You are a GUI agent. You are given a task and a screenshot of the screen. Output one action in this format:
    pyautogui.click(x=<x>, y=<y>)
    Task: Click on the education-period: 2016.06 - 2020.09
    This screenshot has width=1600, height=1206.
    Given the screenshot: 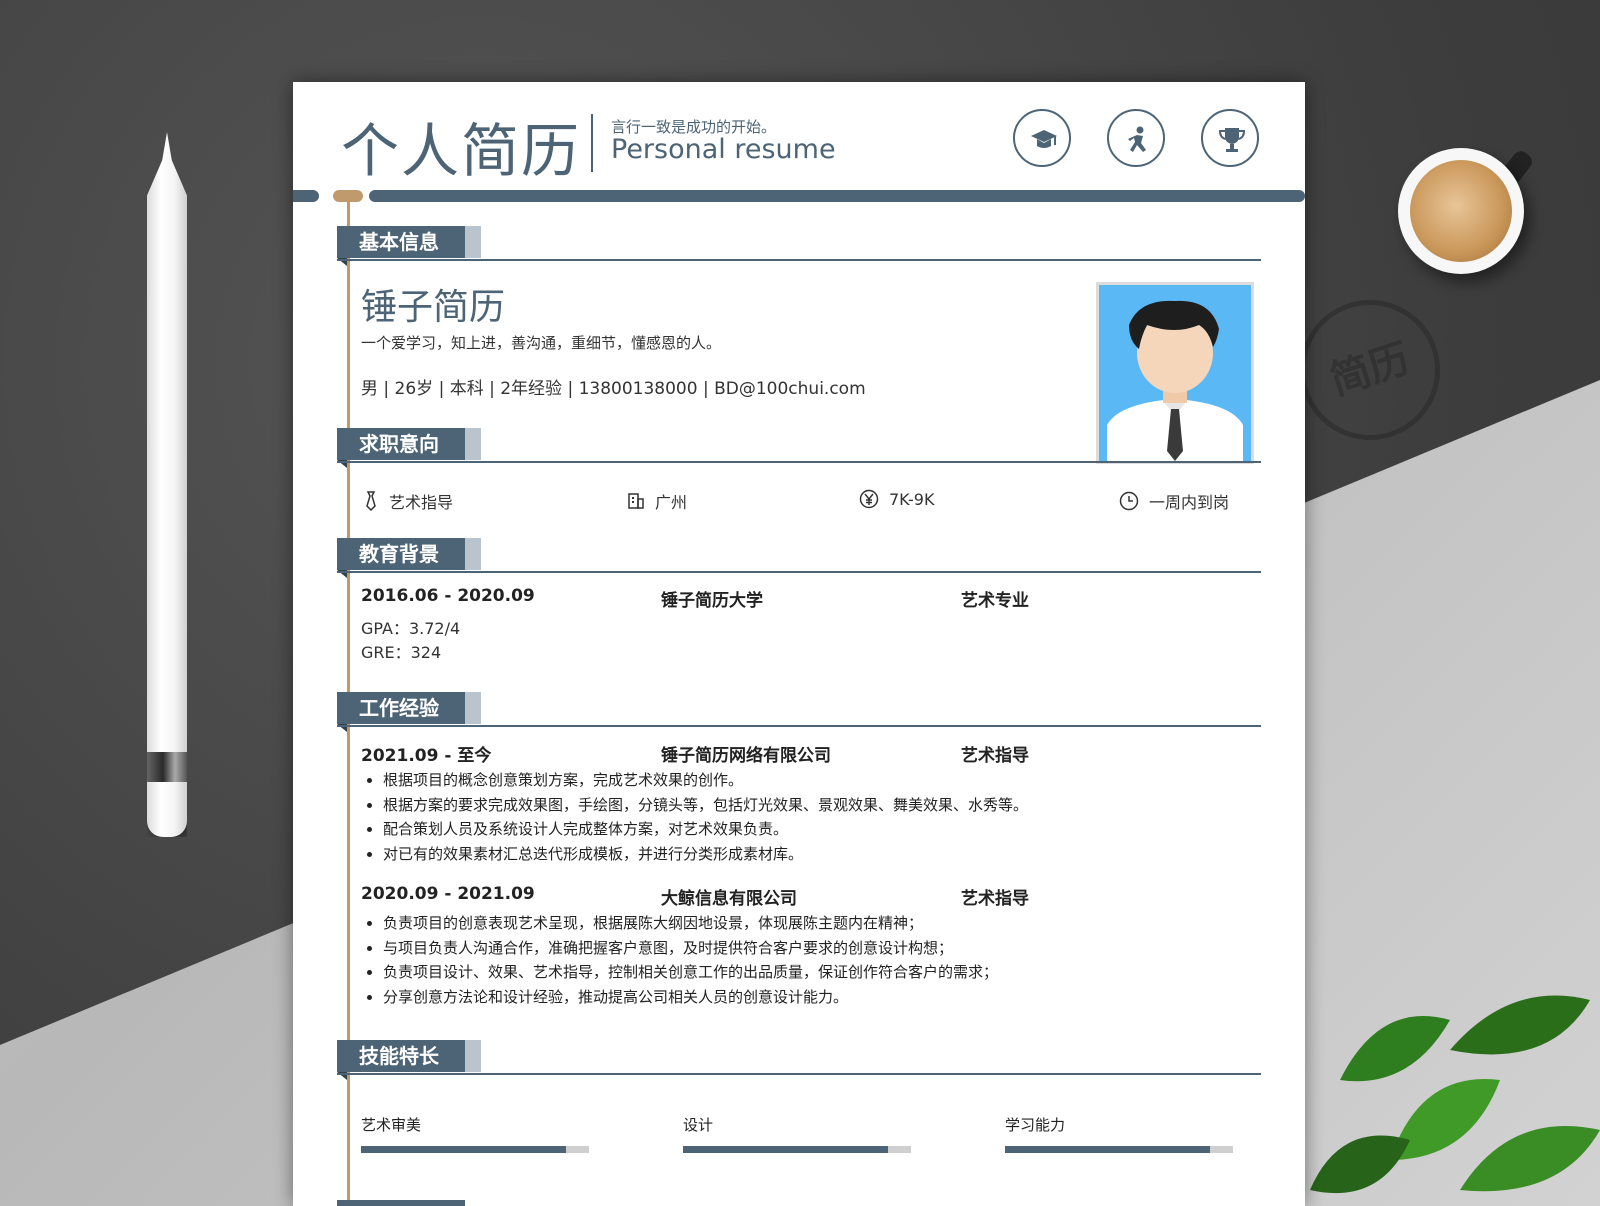 What is the action you would take?
    pyautogui.click(x=448, y=596)
    